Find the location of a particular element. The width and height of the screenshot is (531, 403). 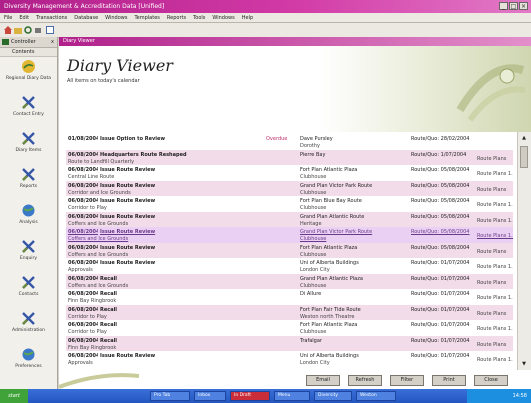

email-button: Email is located at coordinates (323, 380).